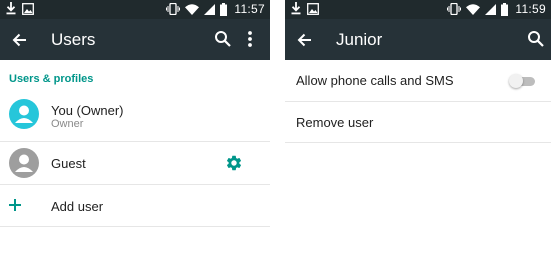  What do you see at coordinates (68, 163) in the screenshot?
I see `user-name: Guest` at bounding box center [68, 163].